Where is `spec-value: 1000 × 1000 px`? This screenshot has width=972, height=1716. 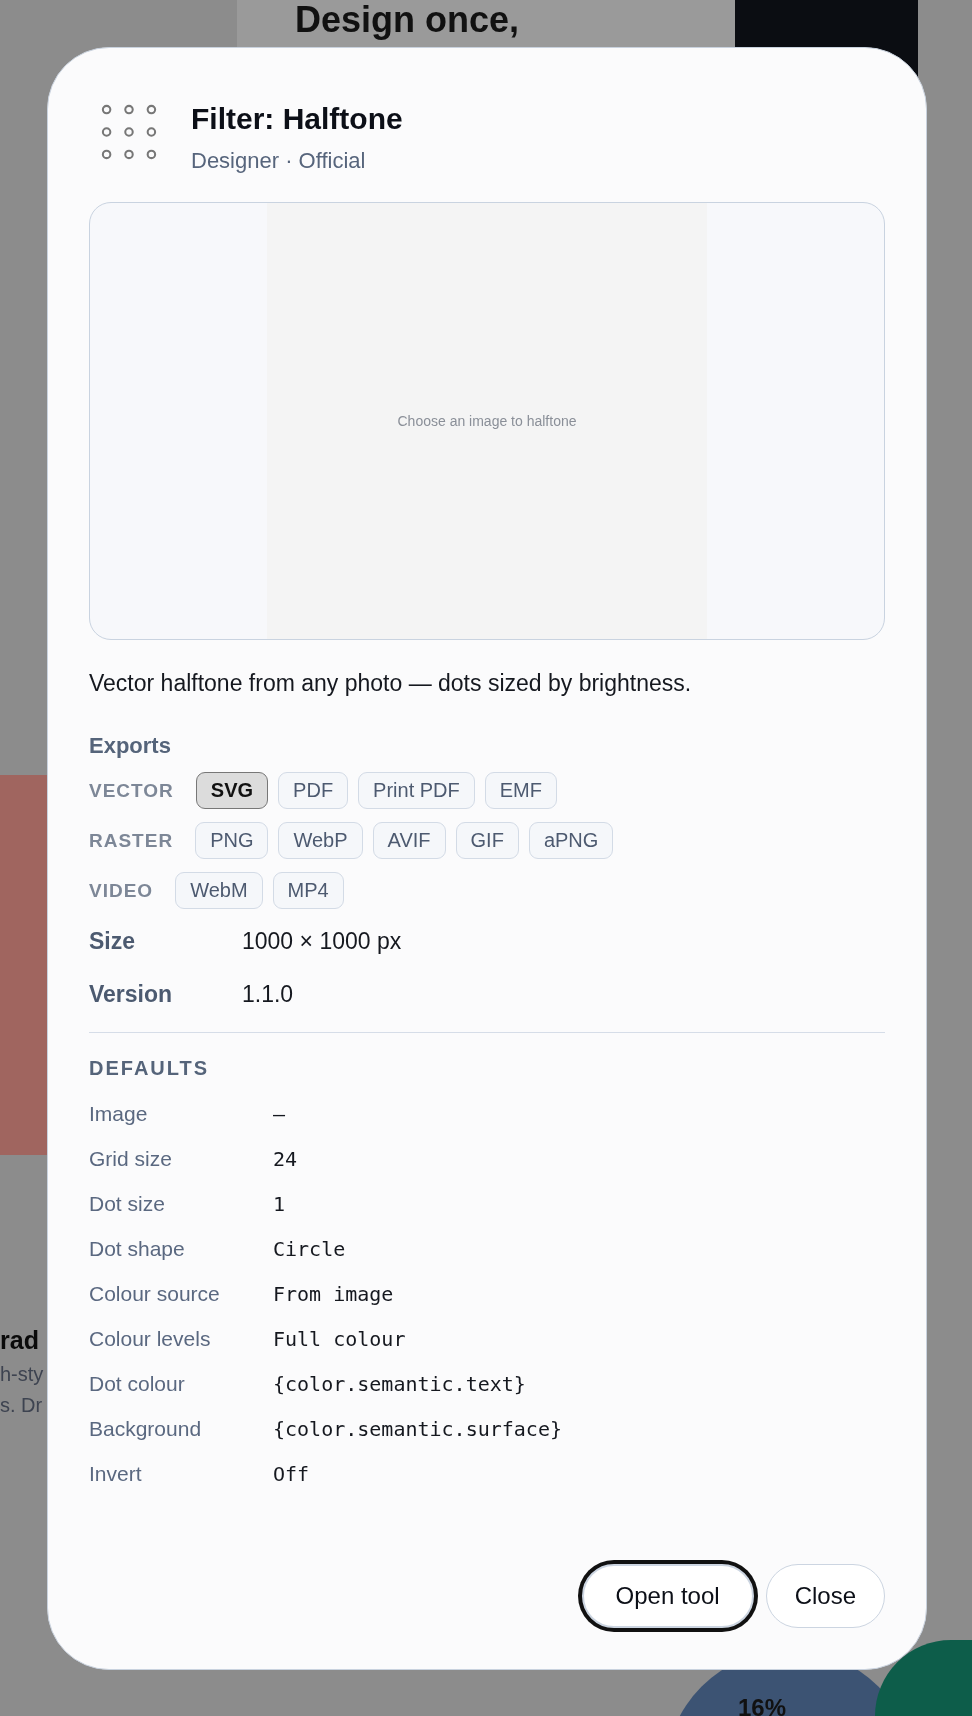 spec-value: 1000 × 1000 px is located at coordinates (322, 941).